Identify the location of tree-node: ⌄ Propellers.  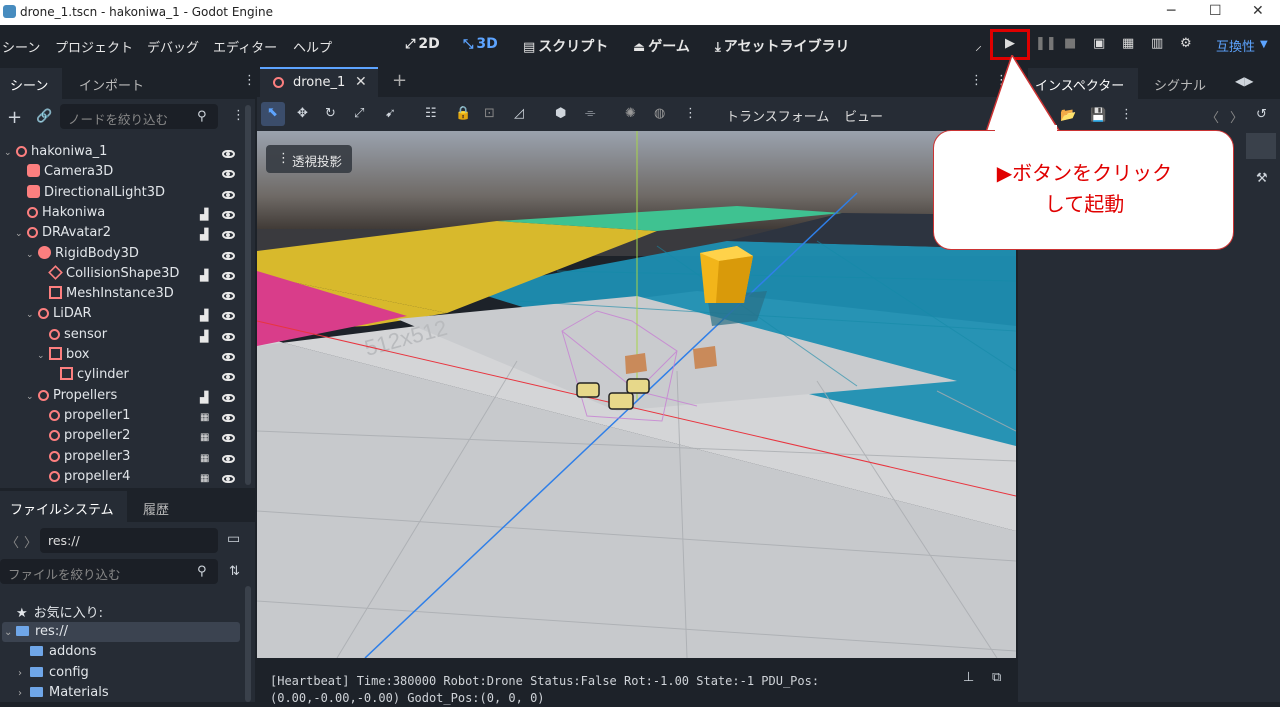
(71, 398).